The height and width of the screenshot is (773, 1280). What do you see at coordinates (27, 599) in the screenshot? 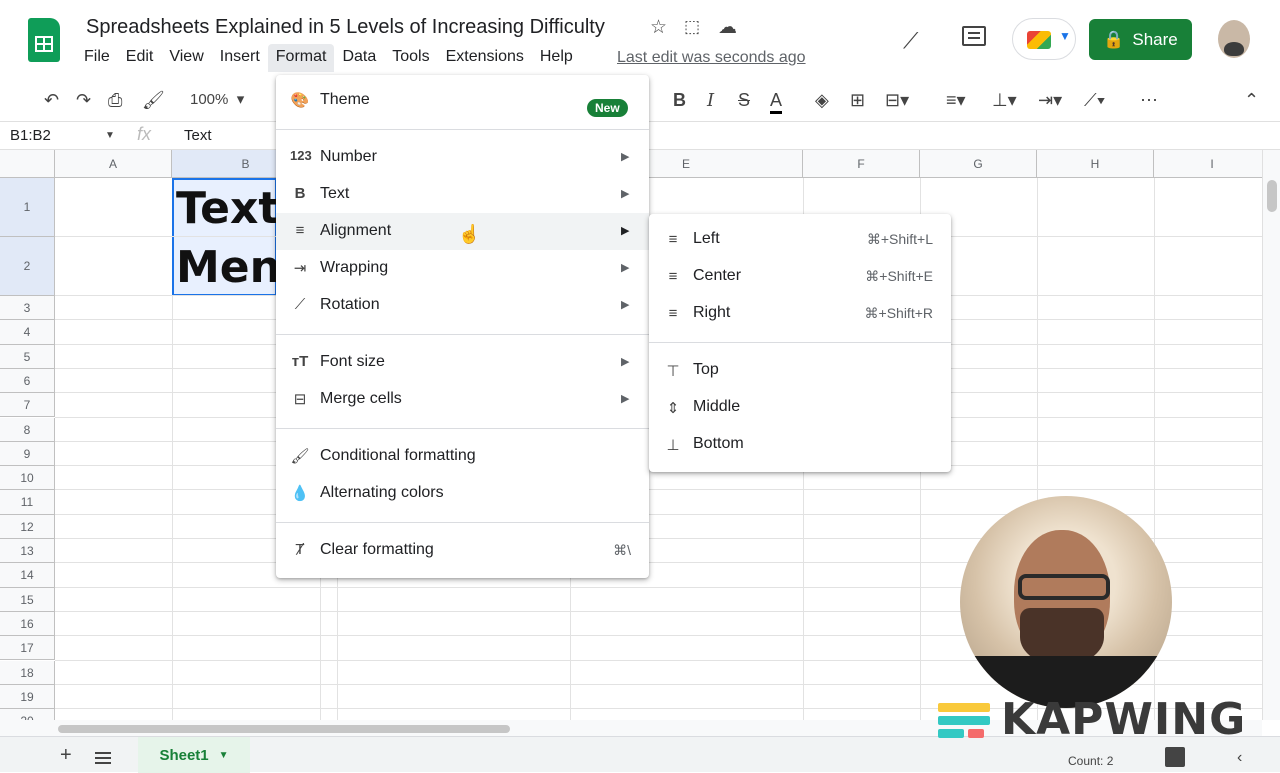
I see `row-header: 15` at bounding box center [27, 599].